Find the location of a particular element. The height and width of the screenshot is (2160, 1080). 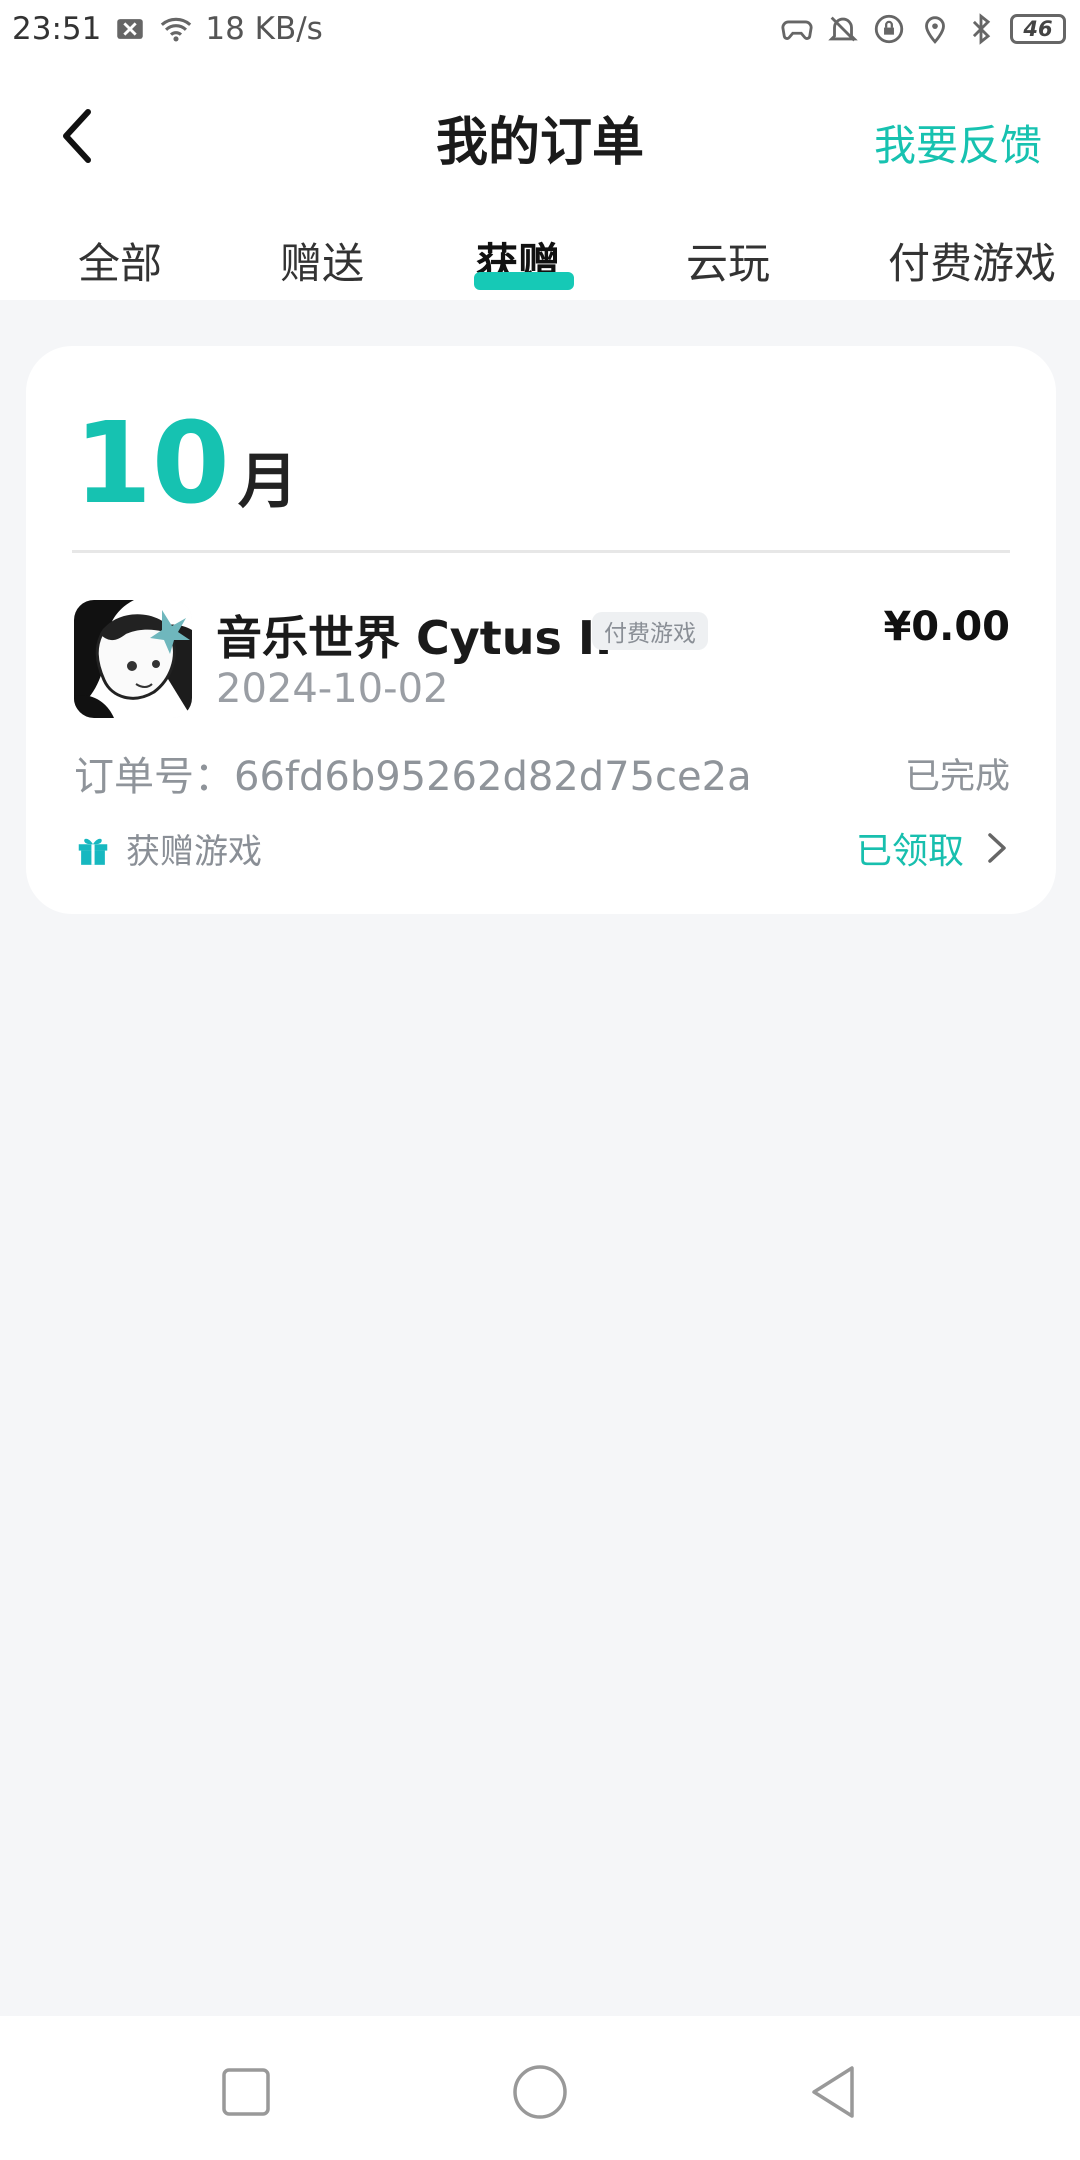

game-name: 音乐世界 Cytus II is located at coordinates (414, 635).